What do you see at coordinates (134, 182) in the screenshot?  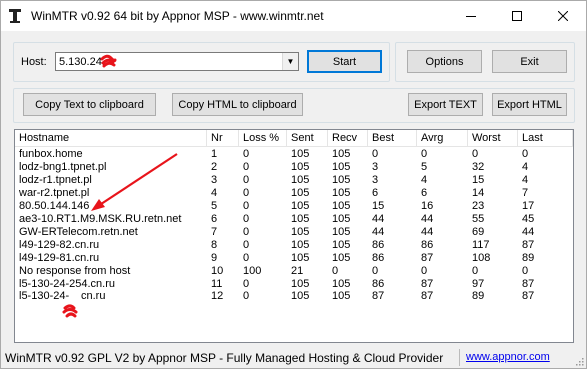 I see `annotation-arrow` at bounding box center [134, 182].